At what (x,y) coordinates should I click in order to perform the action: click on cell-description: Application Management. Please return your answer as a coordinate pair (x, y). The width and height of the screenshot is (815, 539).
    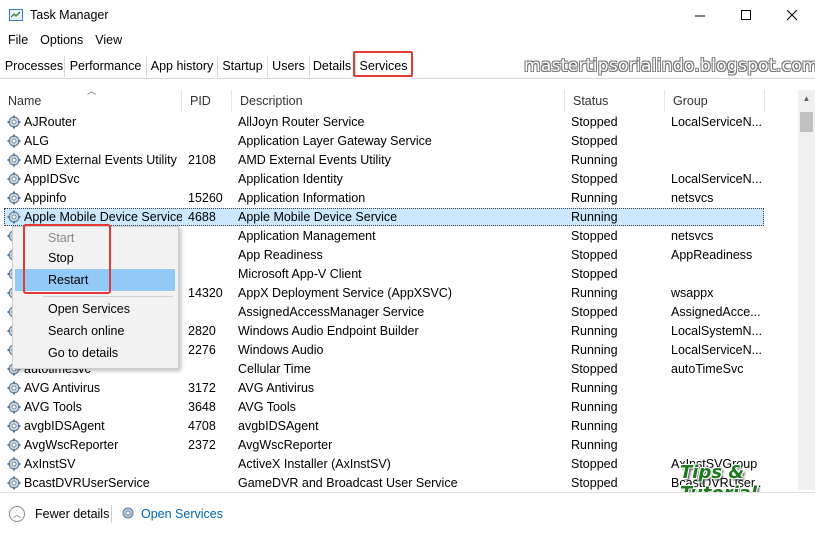
    Looking at the image, I should click on (307, 236).